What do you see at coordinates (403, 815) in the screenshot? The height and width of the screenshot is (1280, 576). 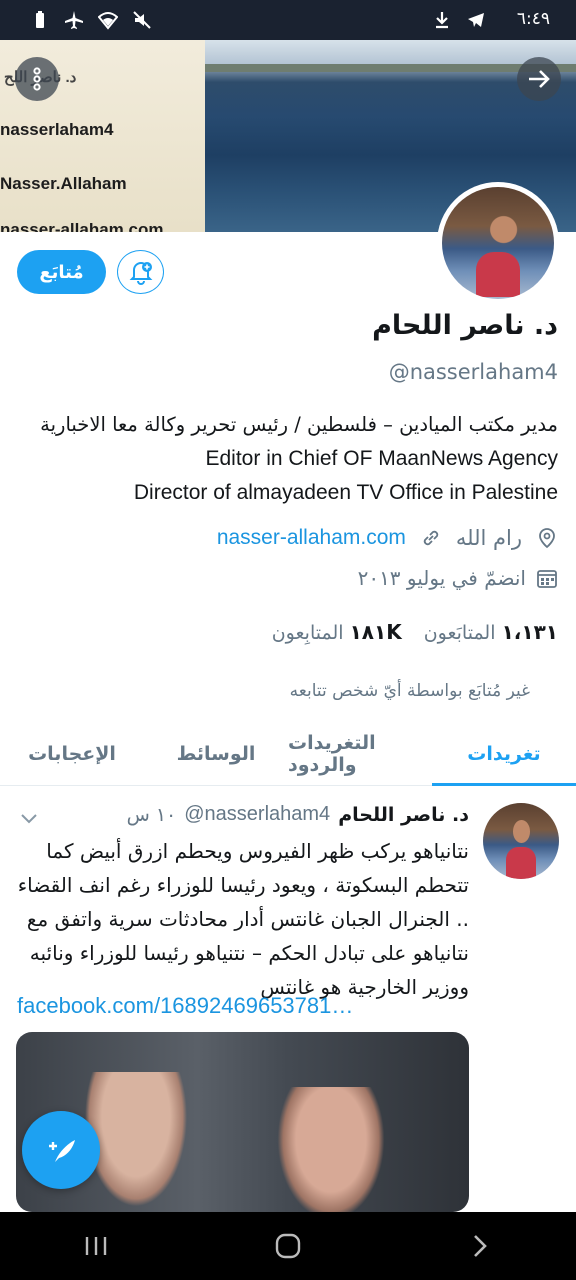 I see `tweet-author-name: د. ناصر اللحام` at bounding box center [403, 815].